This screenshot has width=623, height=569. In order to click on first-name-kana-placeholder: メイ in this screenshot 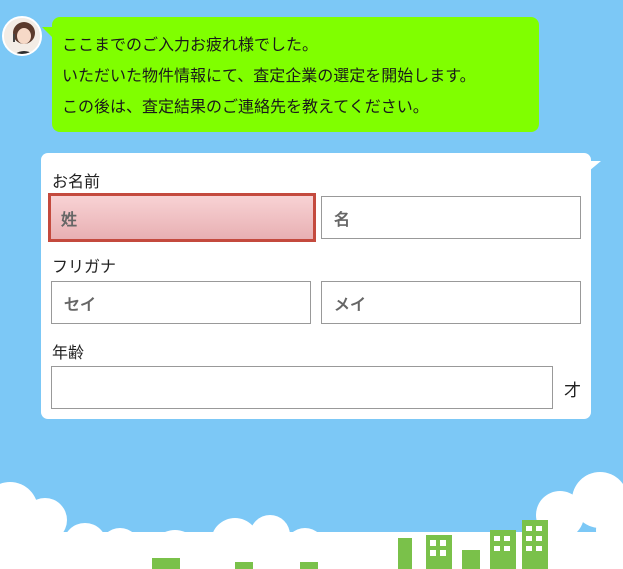, I will do `click(350, 304)`.